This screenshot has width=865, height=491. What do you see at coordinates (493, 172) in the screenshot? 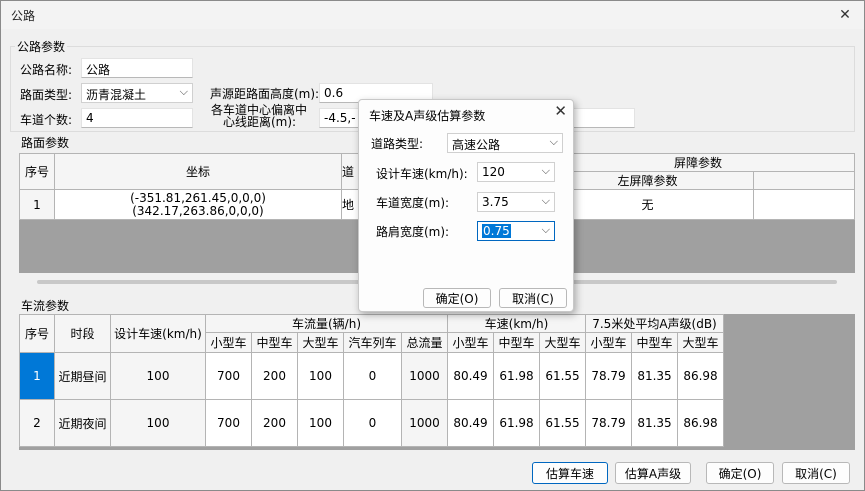
I see `dialog-speed-value: 120` at bounding box center [493, 172].